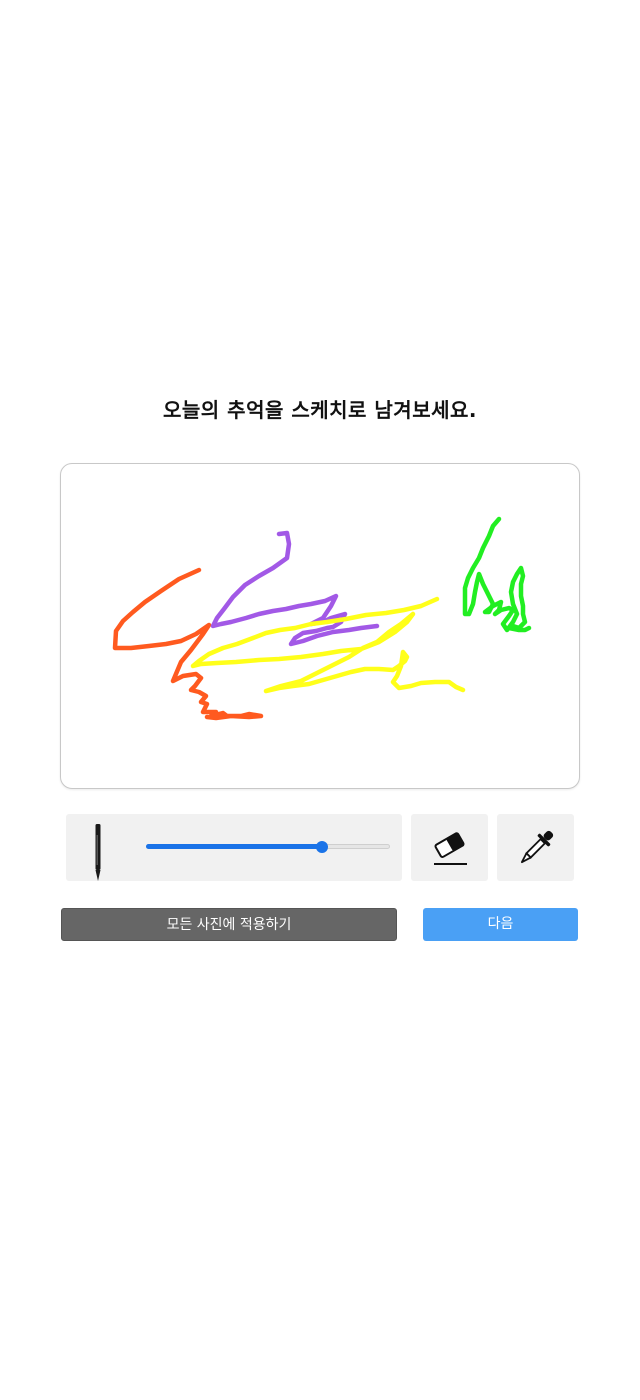  I want to click on brush-size-slider, so click(268, 847).